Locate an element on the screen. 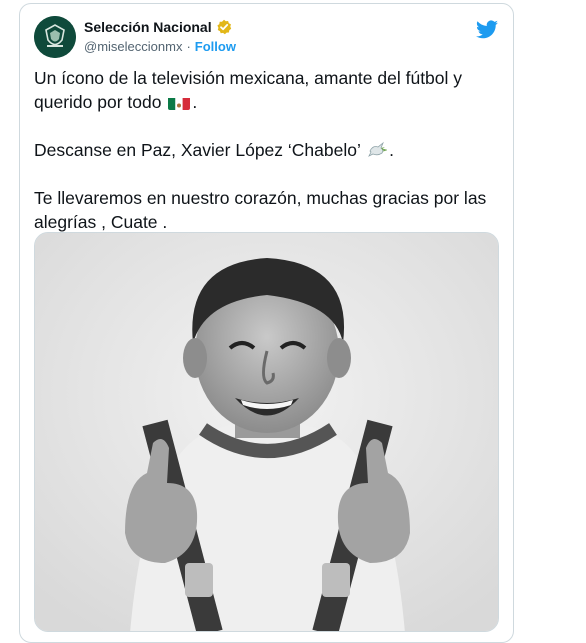  tweet-line-2: Descanse en Paz, Xavier López ‘Chabelo’ is located at coordinates (197, 150).